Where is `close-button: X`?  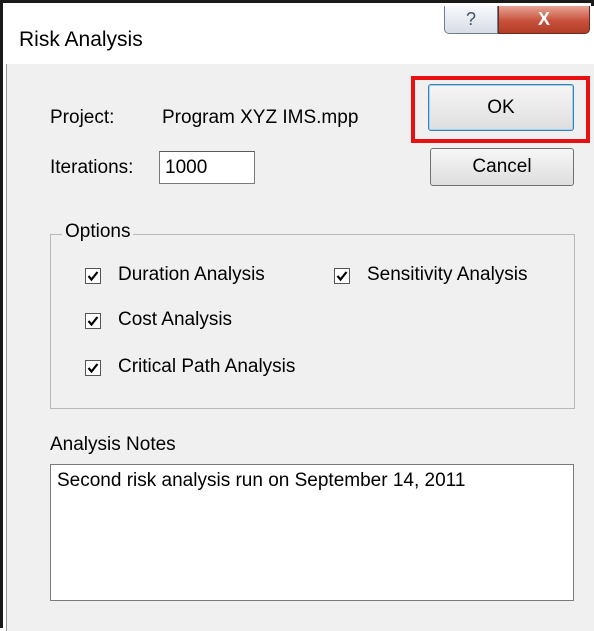
close-button: X is located at coordinates (544, 20).